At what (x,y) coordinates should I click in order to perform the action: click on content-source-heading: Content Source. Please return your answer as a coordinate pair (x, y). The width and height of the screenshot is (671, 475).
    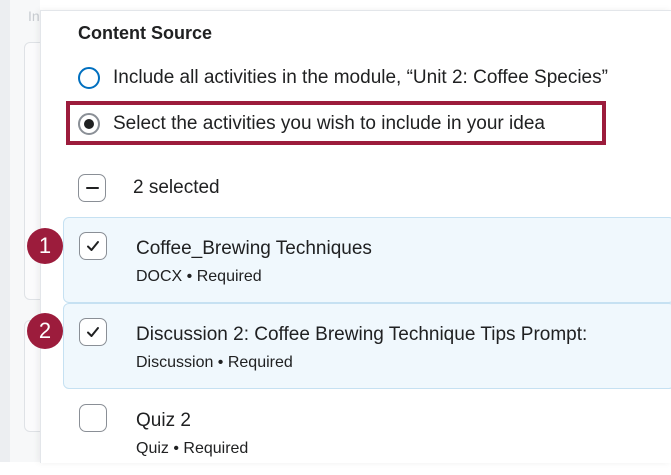
    Looking at the image, I should click on (145, 33).